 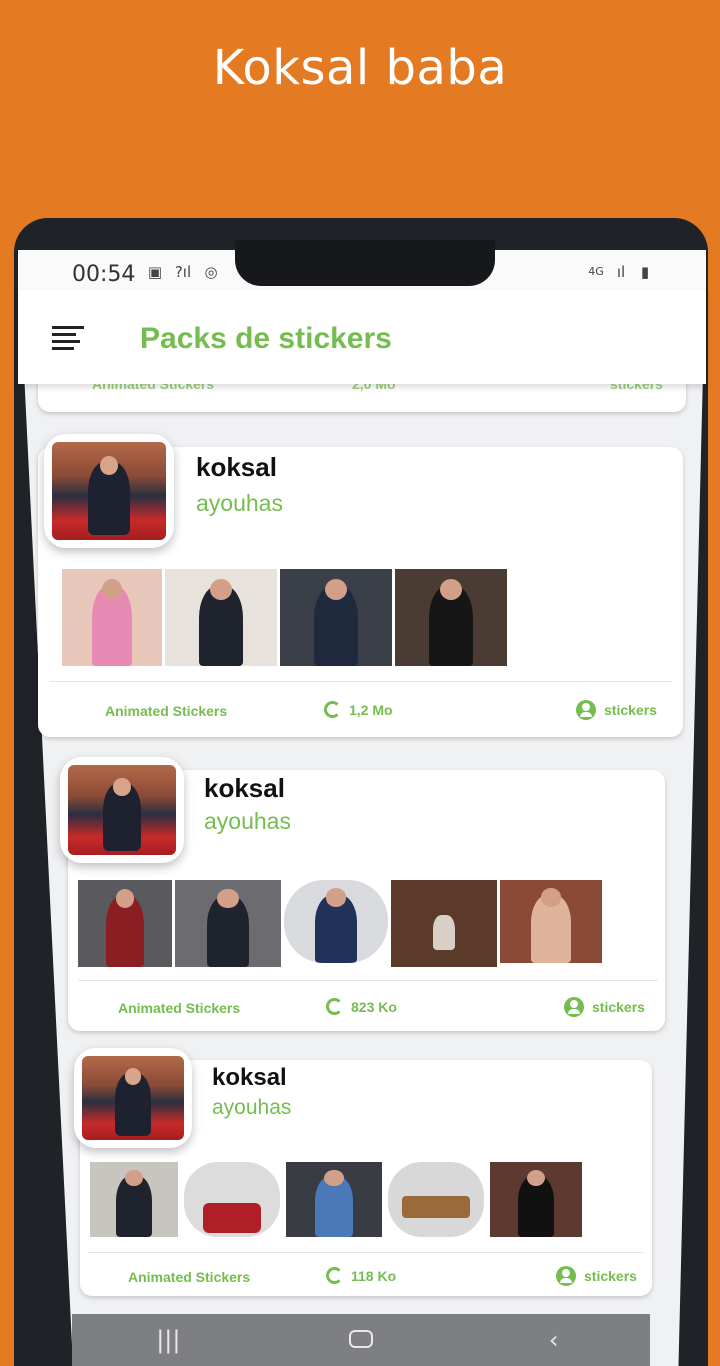 I want to click on pack-size: 1,2 Mo, so click(x=358, y=709).